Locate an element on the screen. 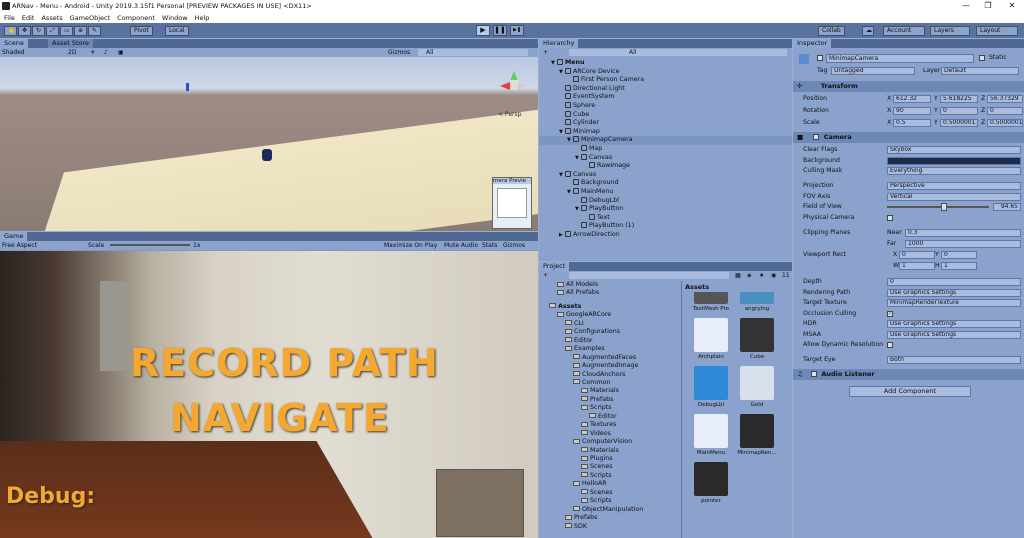 The width and height of the screenshot is (1024, 538). audio-icon: ♪ is located at coordinates (106, 52).